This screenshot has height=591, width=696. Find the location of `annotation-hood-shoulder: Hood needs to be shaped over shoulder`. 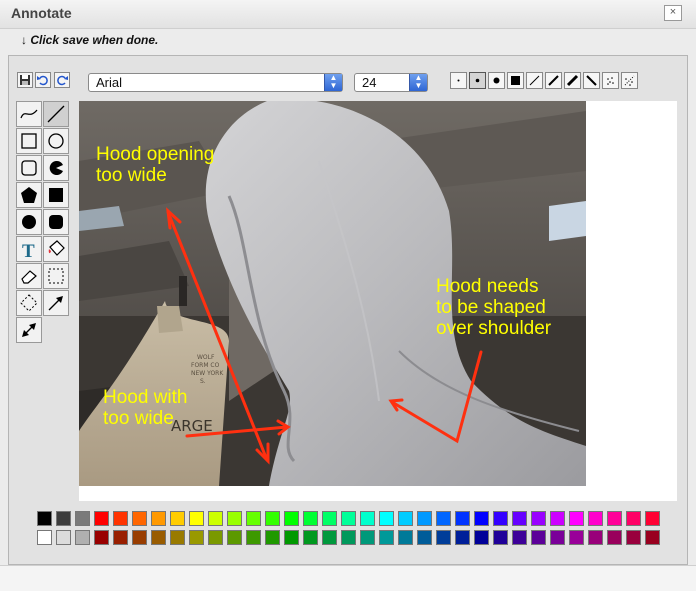

annotation-hood-shoulder: Hood needs to be shaped over shoulder is located at coordinates (494, 307).